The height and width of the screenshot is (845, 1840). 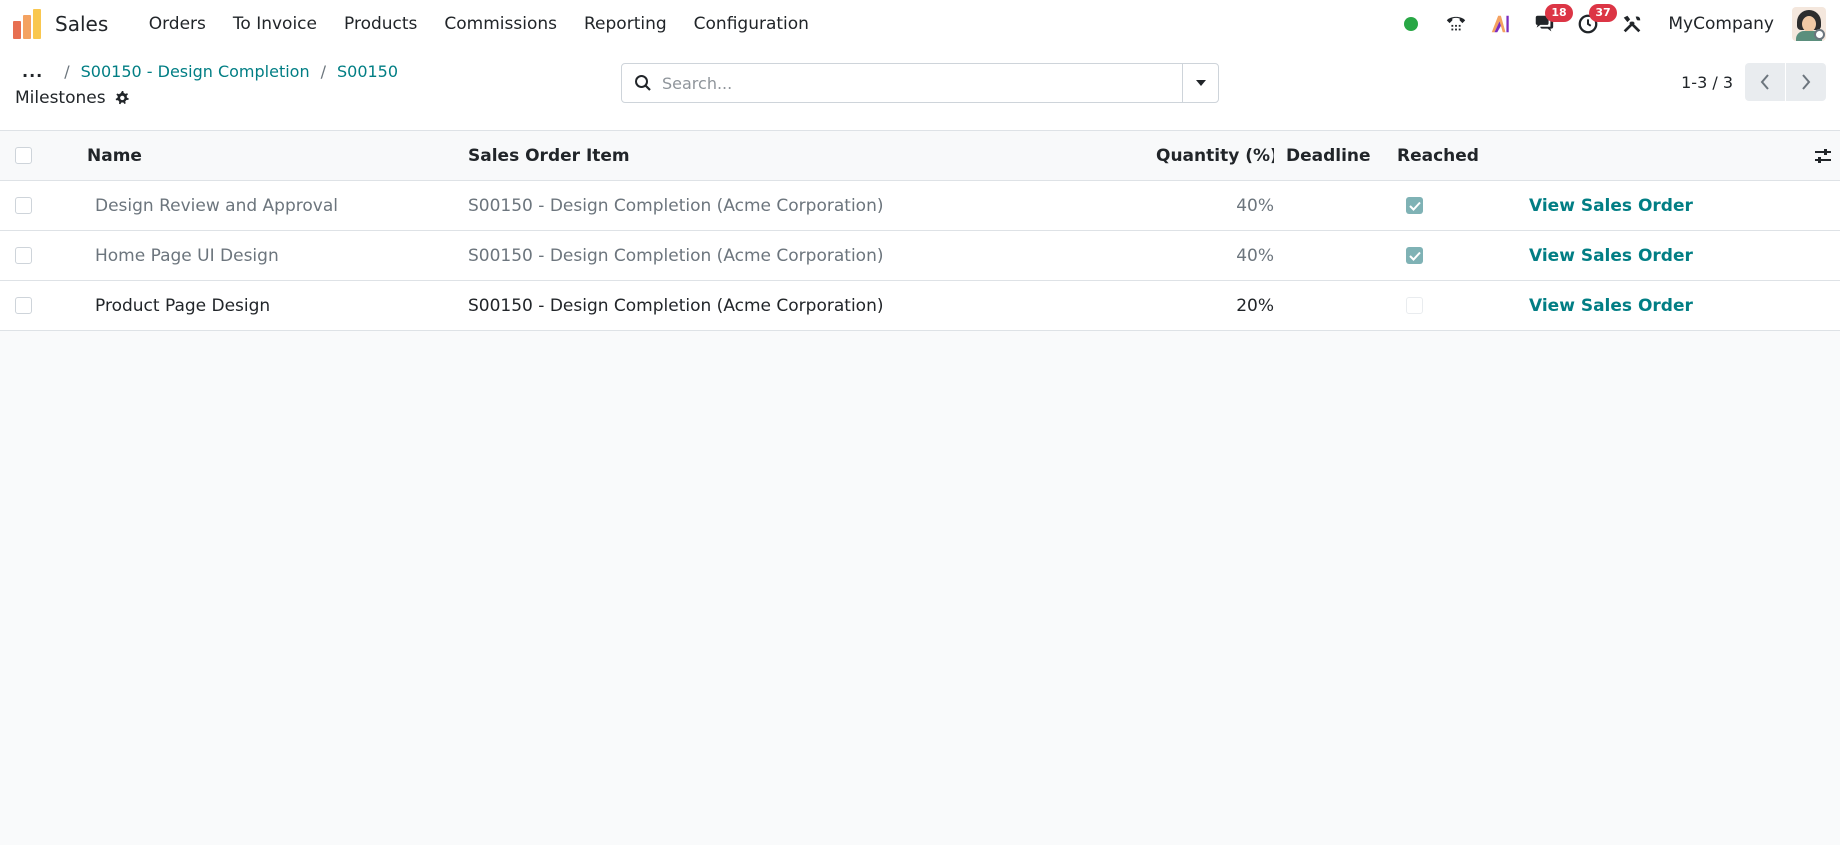 I want to click on caret-down-icon, so click(x=1200, y=83).